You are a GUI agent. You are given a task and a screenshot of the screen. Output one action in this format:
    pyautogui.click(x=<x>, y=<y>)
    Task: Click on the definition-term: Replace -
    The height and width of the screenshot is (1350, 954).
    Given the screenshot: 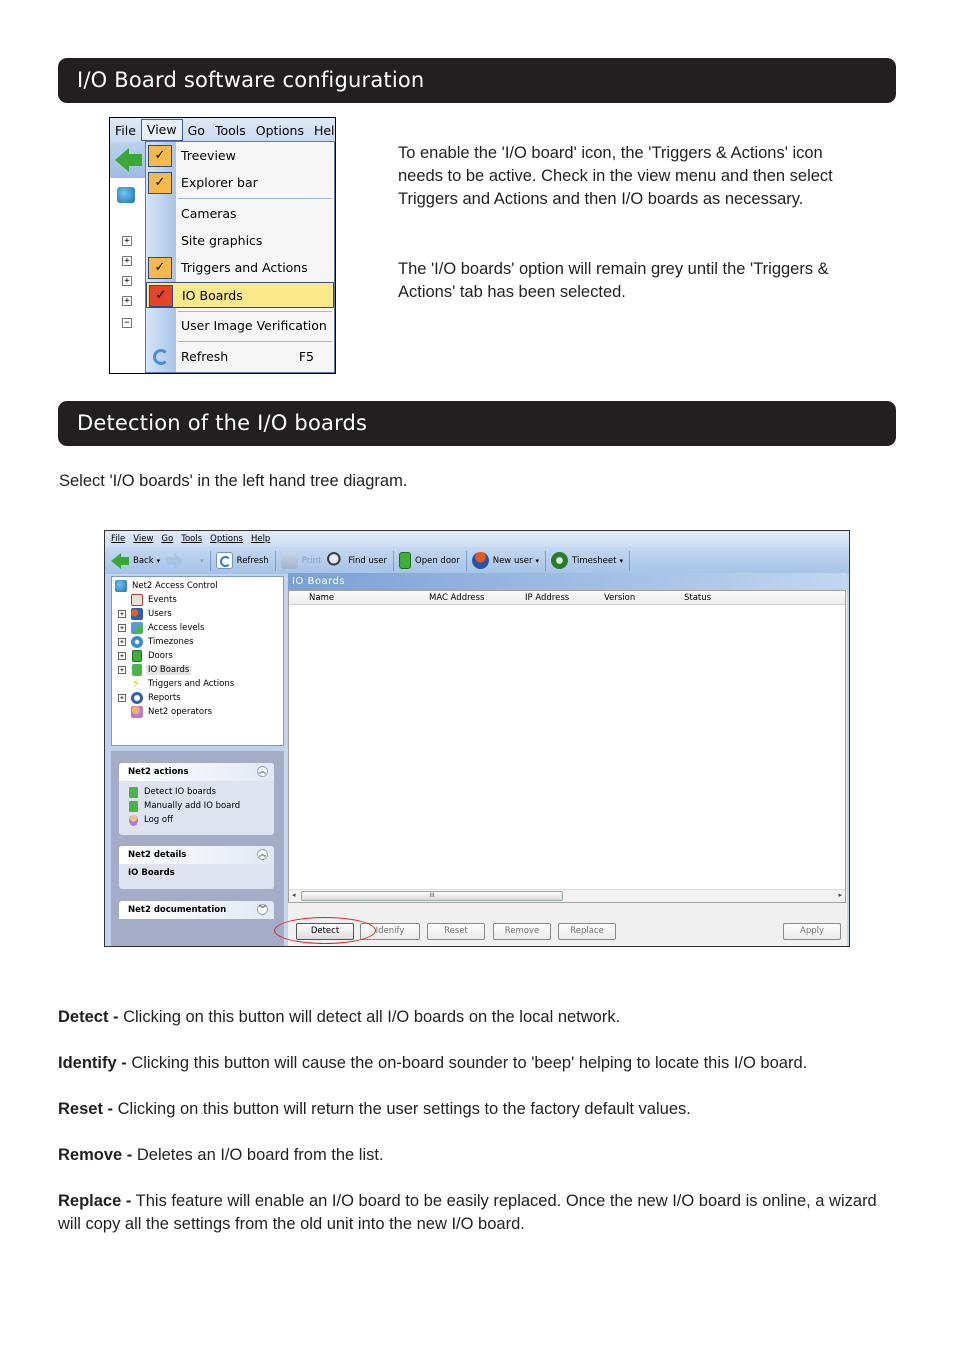 What is the action you would take?
    pyautogui.click(x=95, y=1201)
    